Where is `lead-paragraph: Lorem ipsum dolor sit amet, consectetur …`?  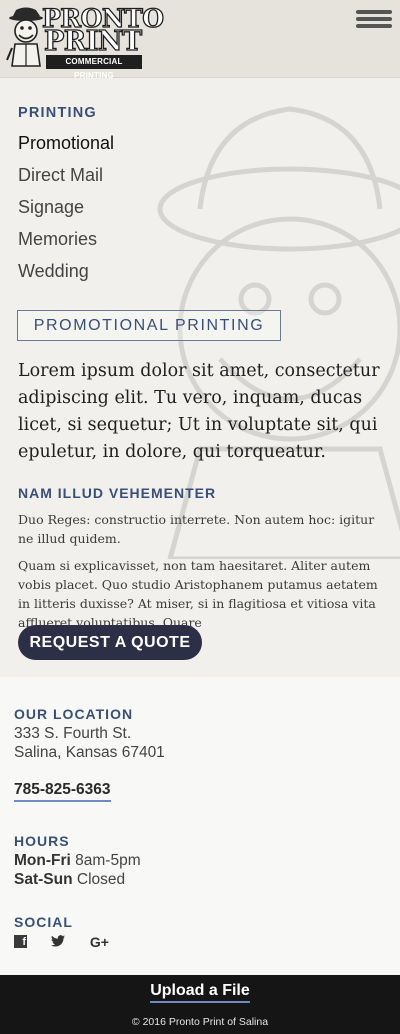
lead-paragraph: Lorem ipsum dolor sit amet, consectetur … is located at coordinates (199, 411).